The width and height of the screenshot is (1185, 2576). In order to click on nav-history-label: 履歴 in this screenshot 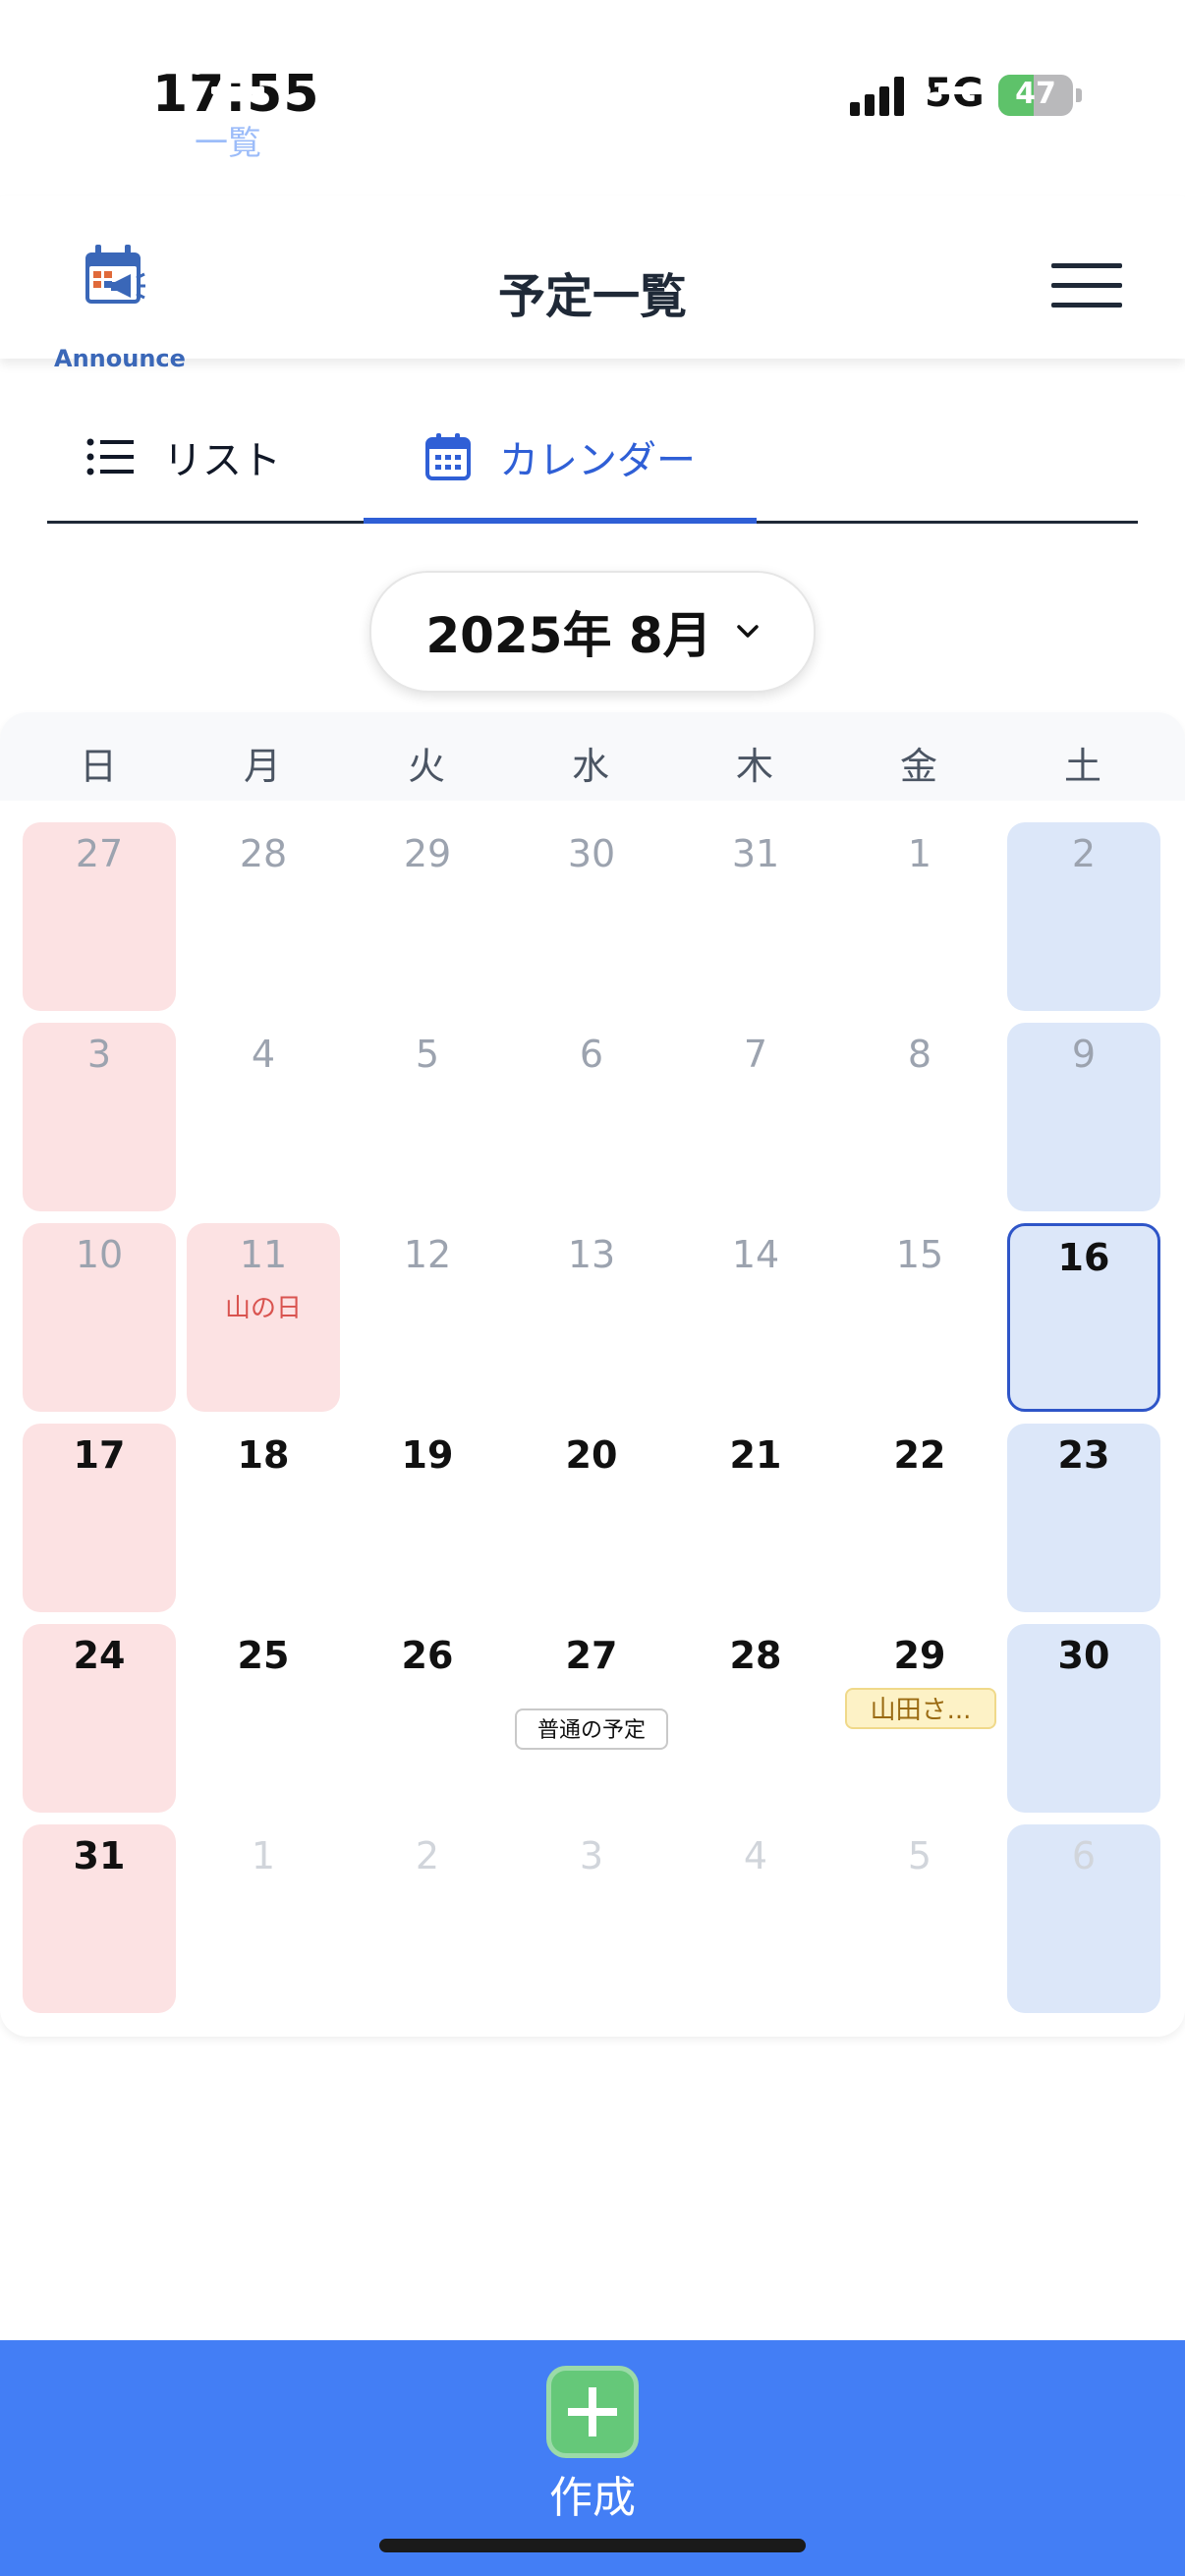, I will do `click(955, 143)`.